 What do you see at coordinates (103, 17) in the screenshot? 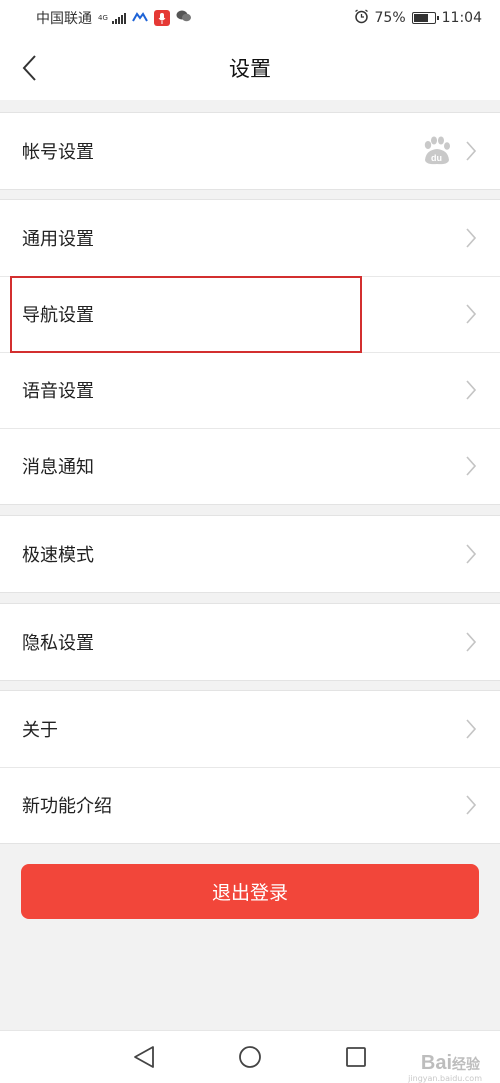
I see `network-type: 4G` at bounding box center [103, 17].